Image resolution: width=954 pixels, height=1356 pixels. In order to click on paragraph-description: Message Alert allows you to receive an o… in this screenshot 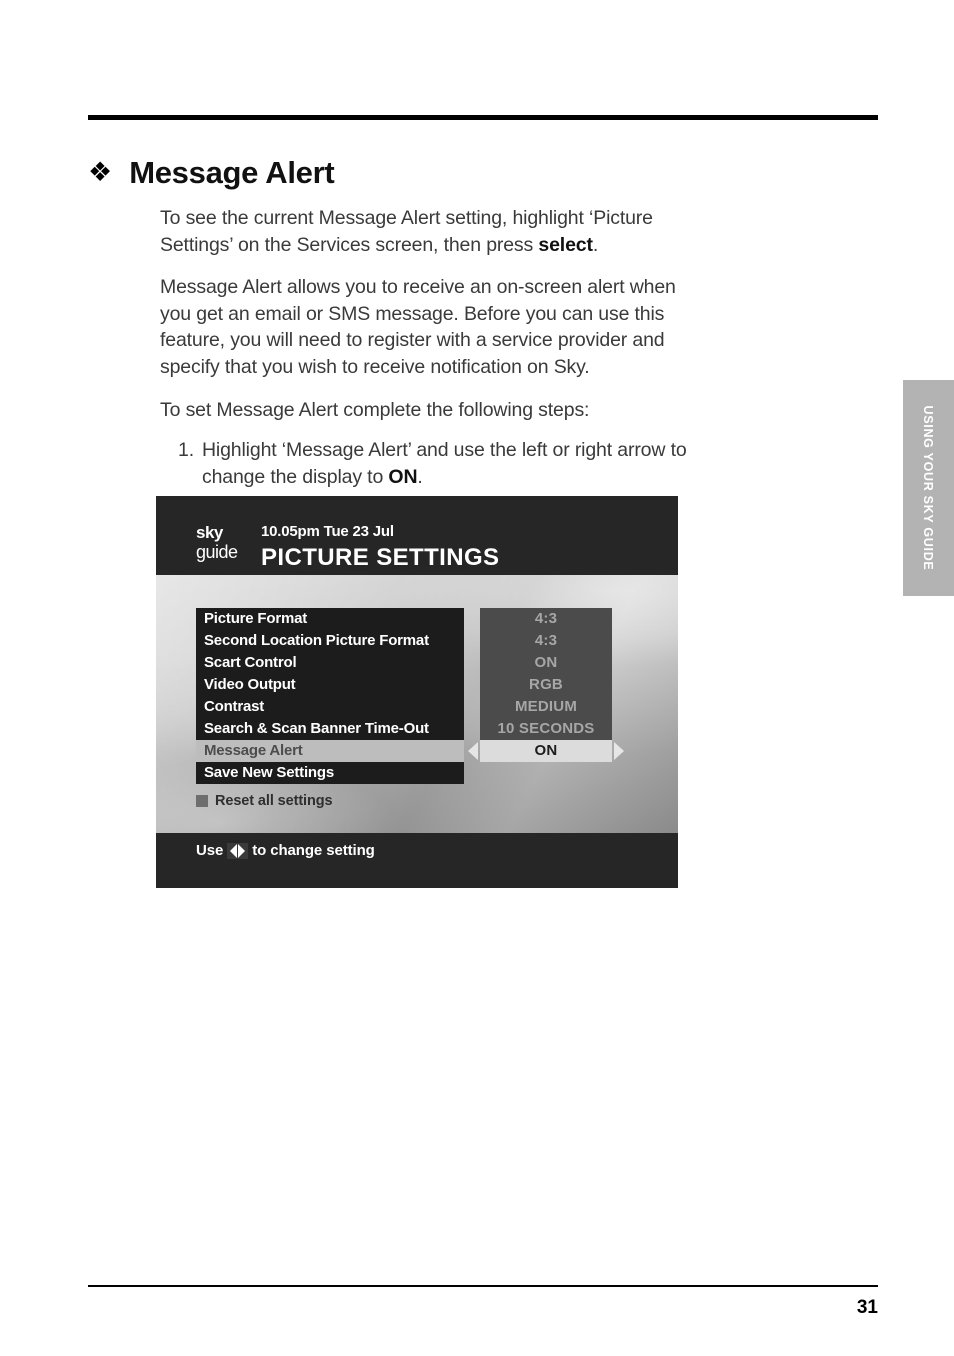, I will do `click(418, 327)`.